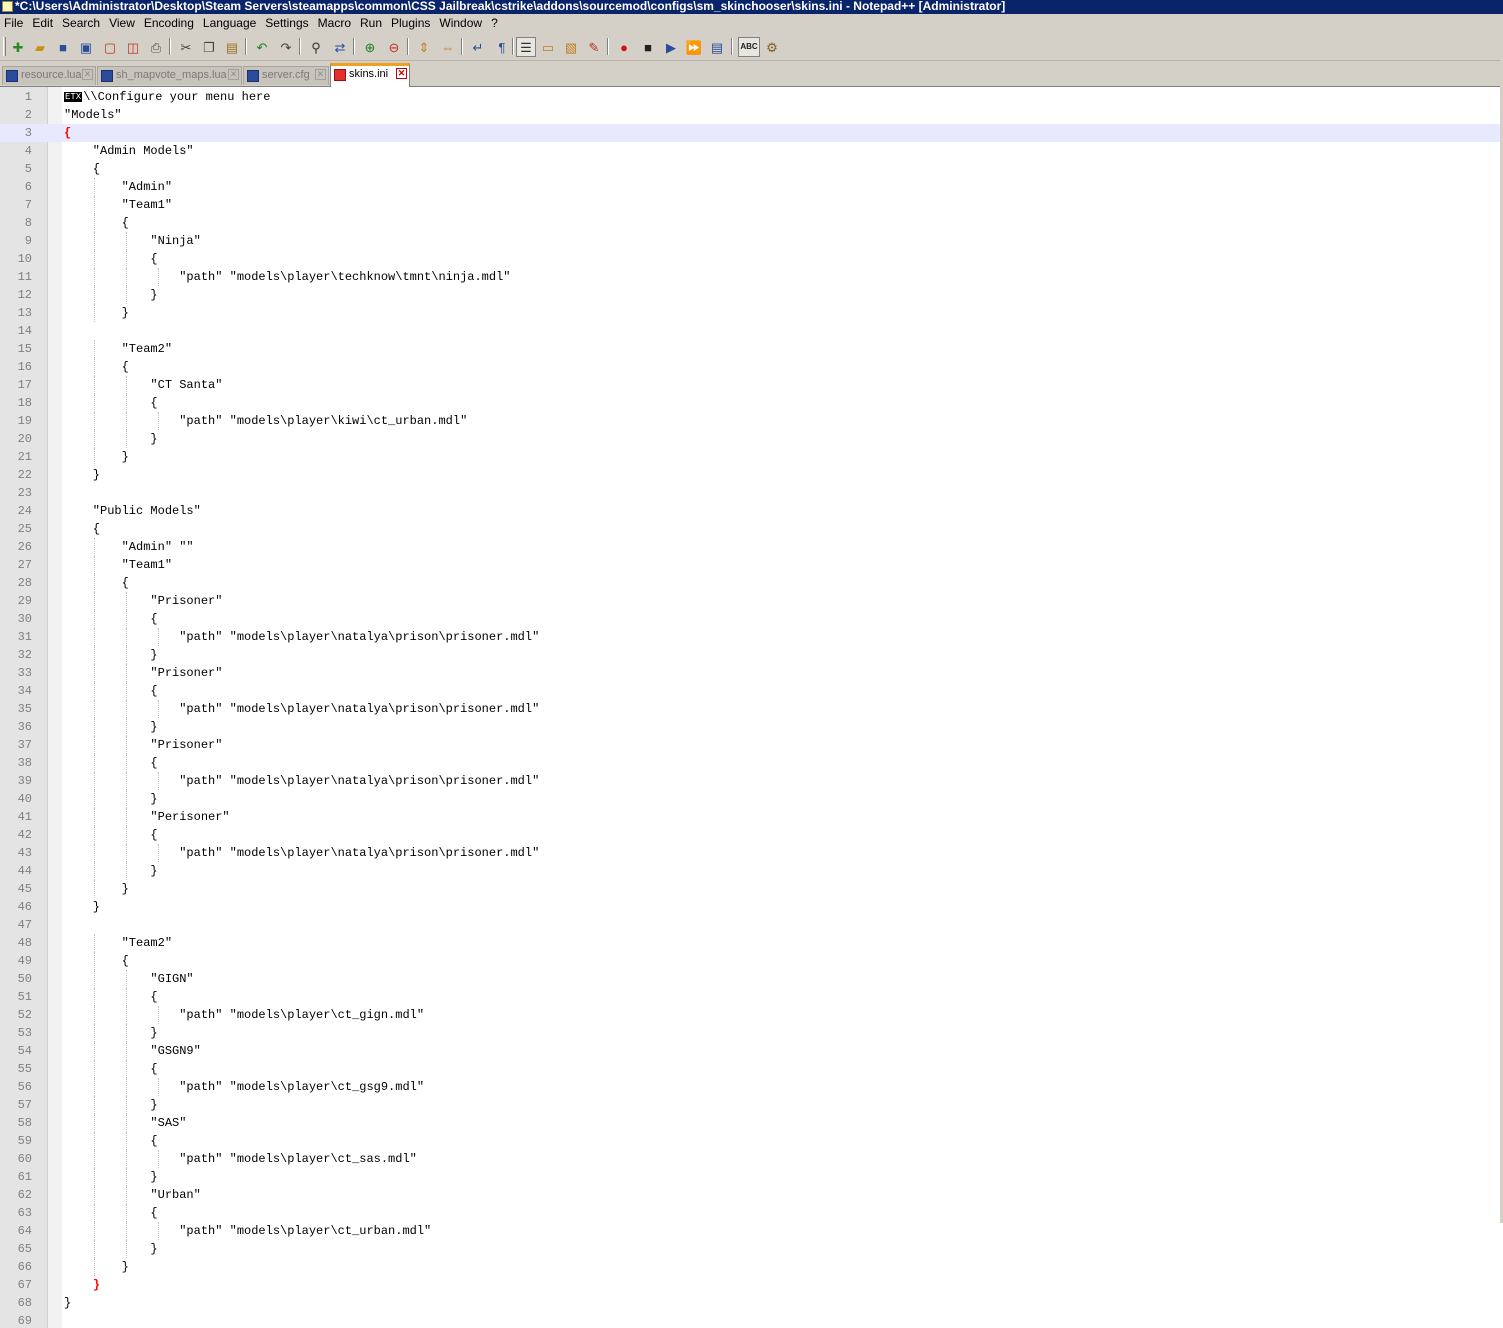 Image resolution: width=1503 pixels, height=1328 pixels. Describe the element at coordinates (751, 115) in the screenshot. I see `code-line: 2 "Models"` at that location.